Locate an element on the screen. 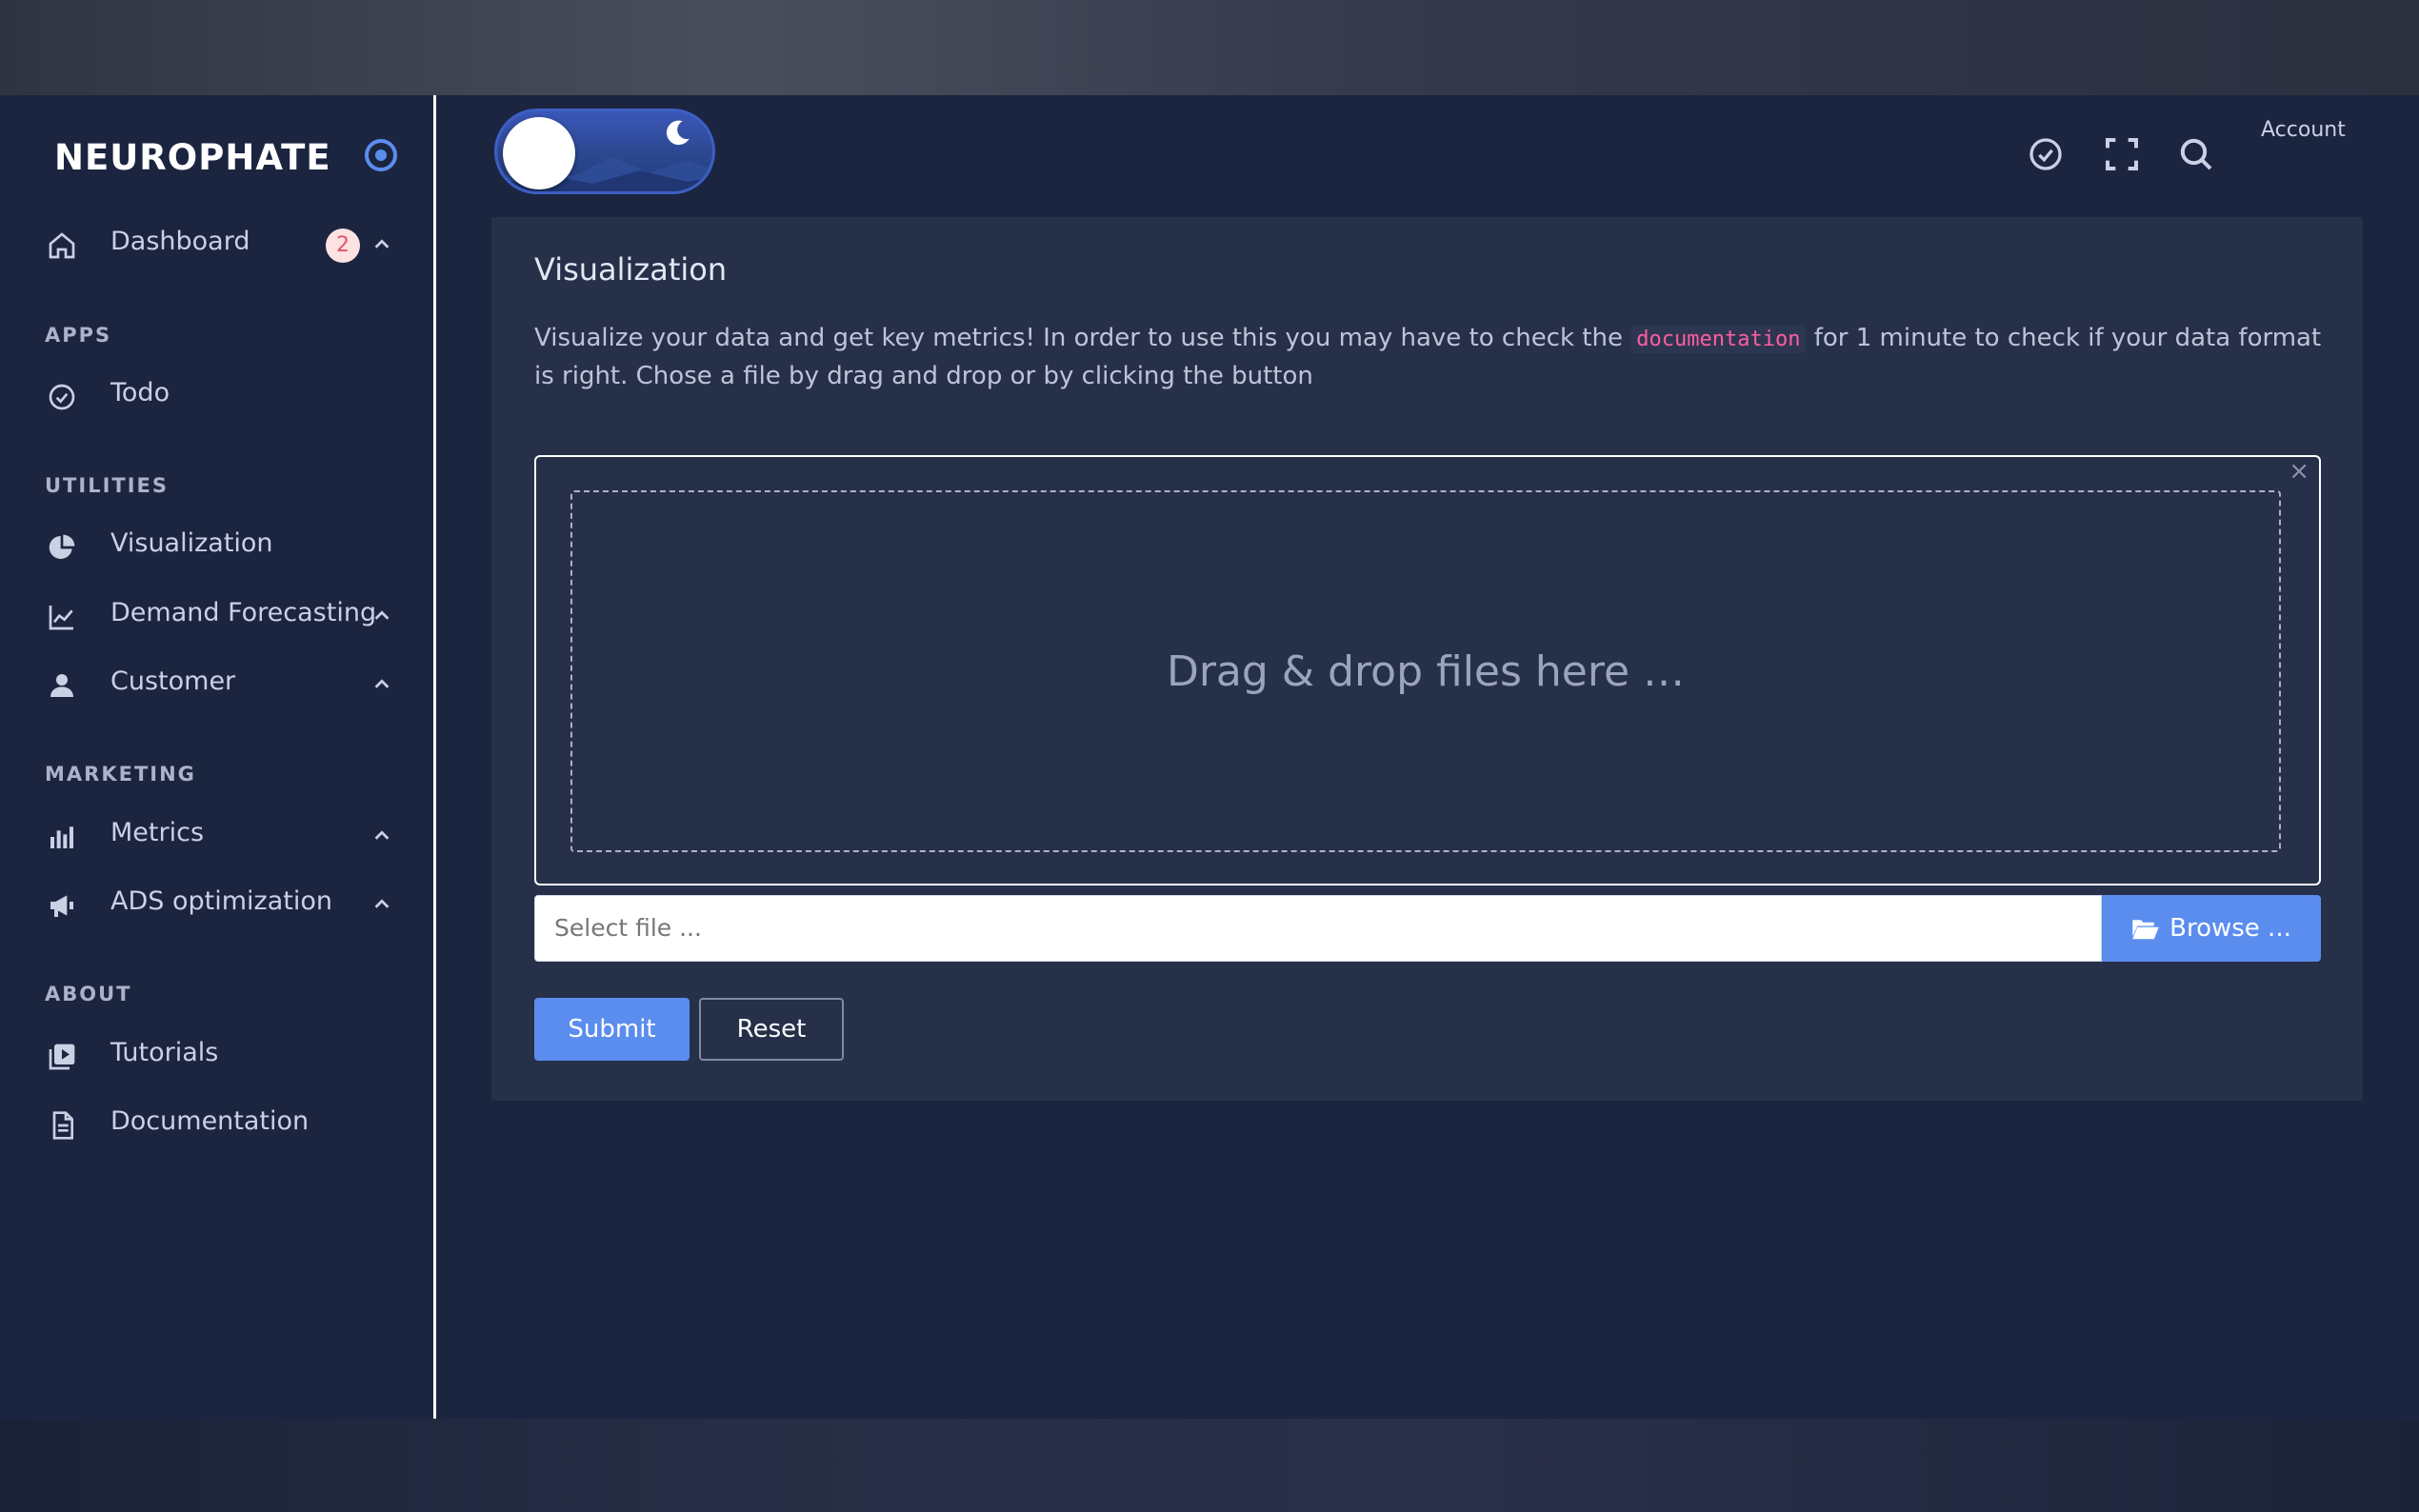 The image size is (2419, 1512). sidebar-item-visualization: Visualization is located at coordinates (216, 545).